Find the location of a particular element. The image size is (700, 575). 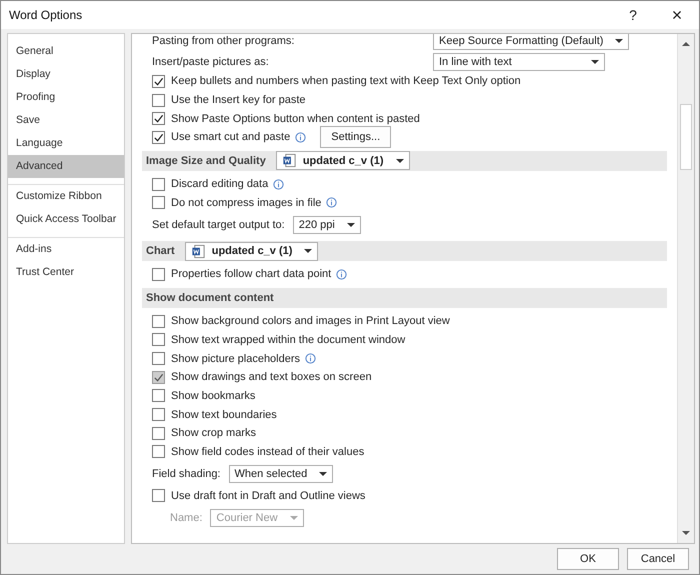

setting-label: Name: is located at coordinates (186, 518).